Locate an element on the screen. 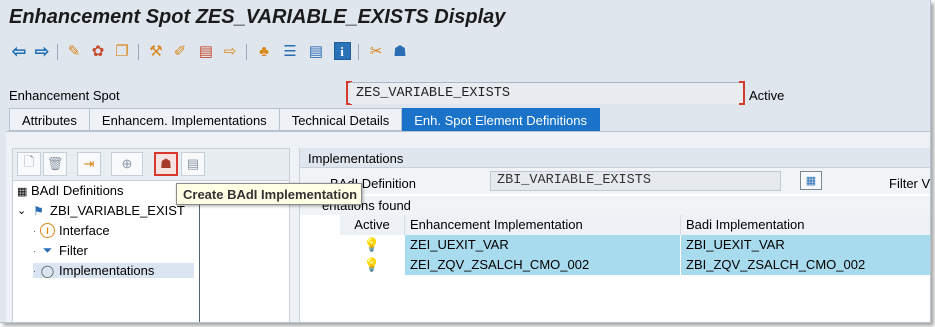 The width and height of the screenshot is (935, 327). column-header-active: Active is located at coordinates (372, 225).